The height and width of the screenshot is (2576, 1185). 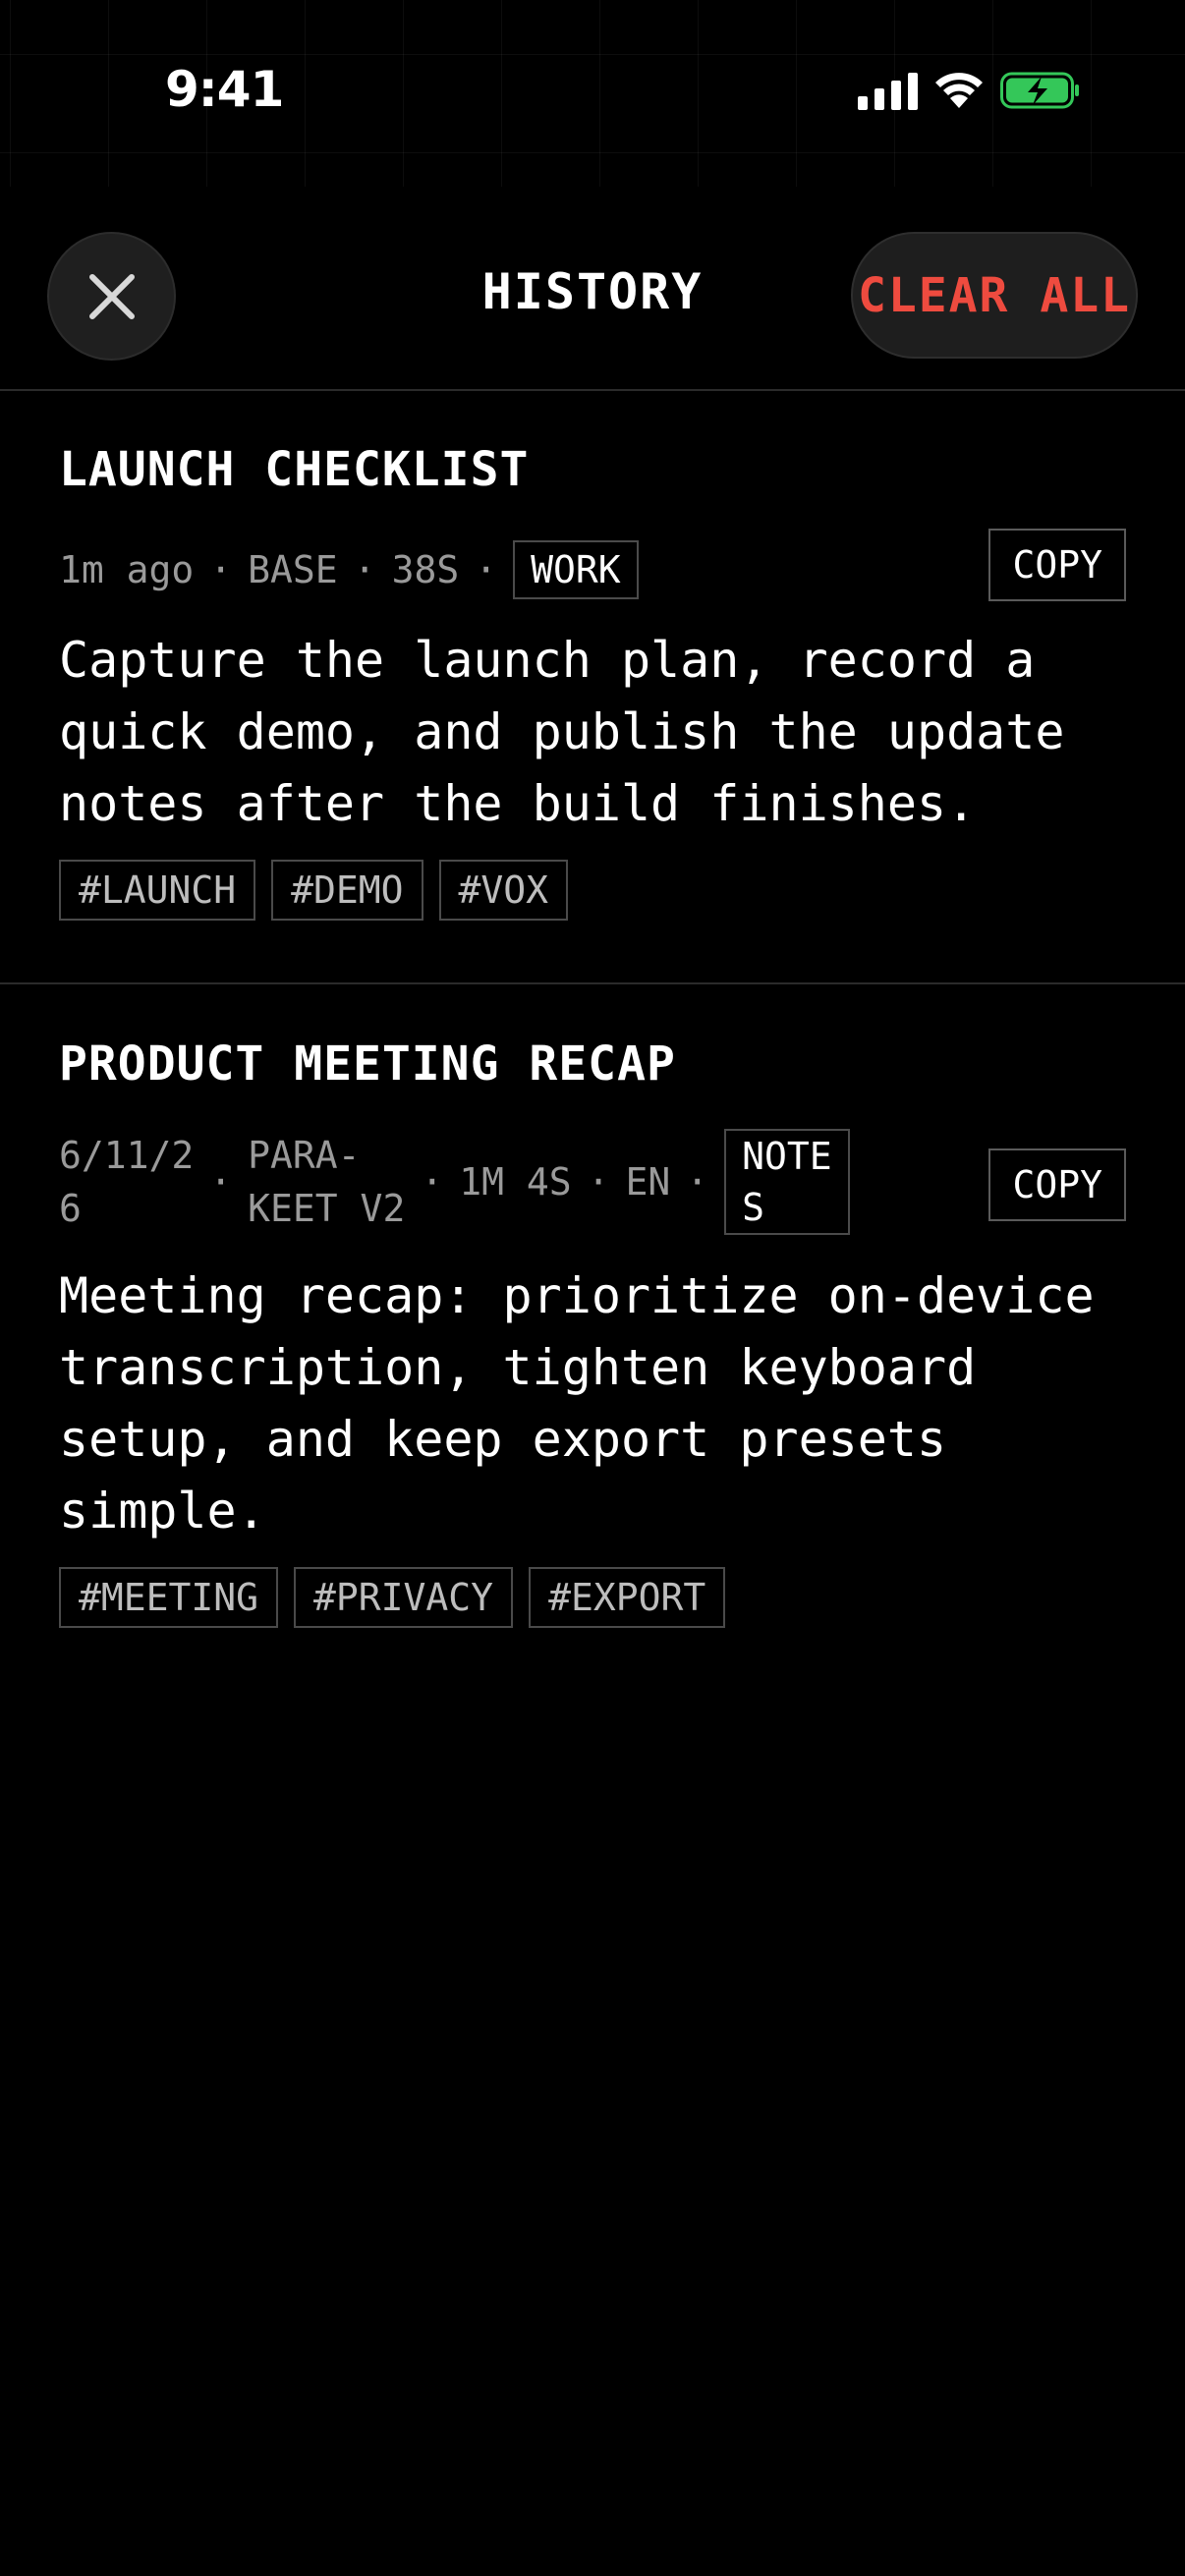 I want to click on tag-chip: #LAUNCH, so click(x=157, y=890).